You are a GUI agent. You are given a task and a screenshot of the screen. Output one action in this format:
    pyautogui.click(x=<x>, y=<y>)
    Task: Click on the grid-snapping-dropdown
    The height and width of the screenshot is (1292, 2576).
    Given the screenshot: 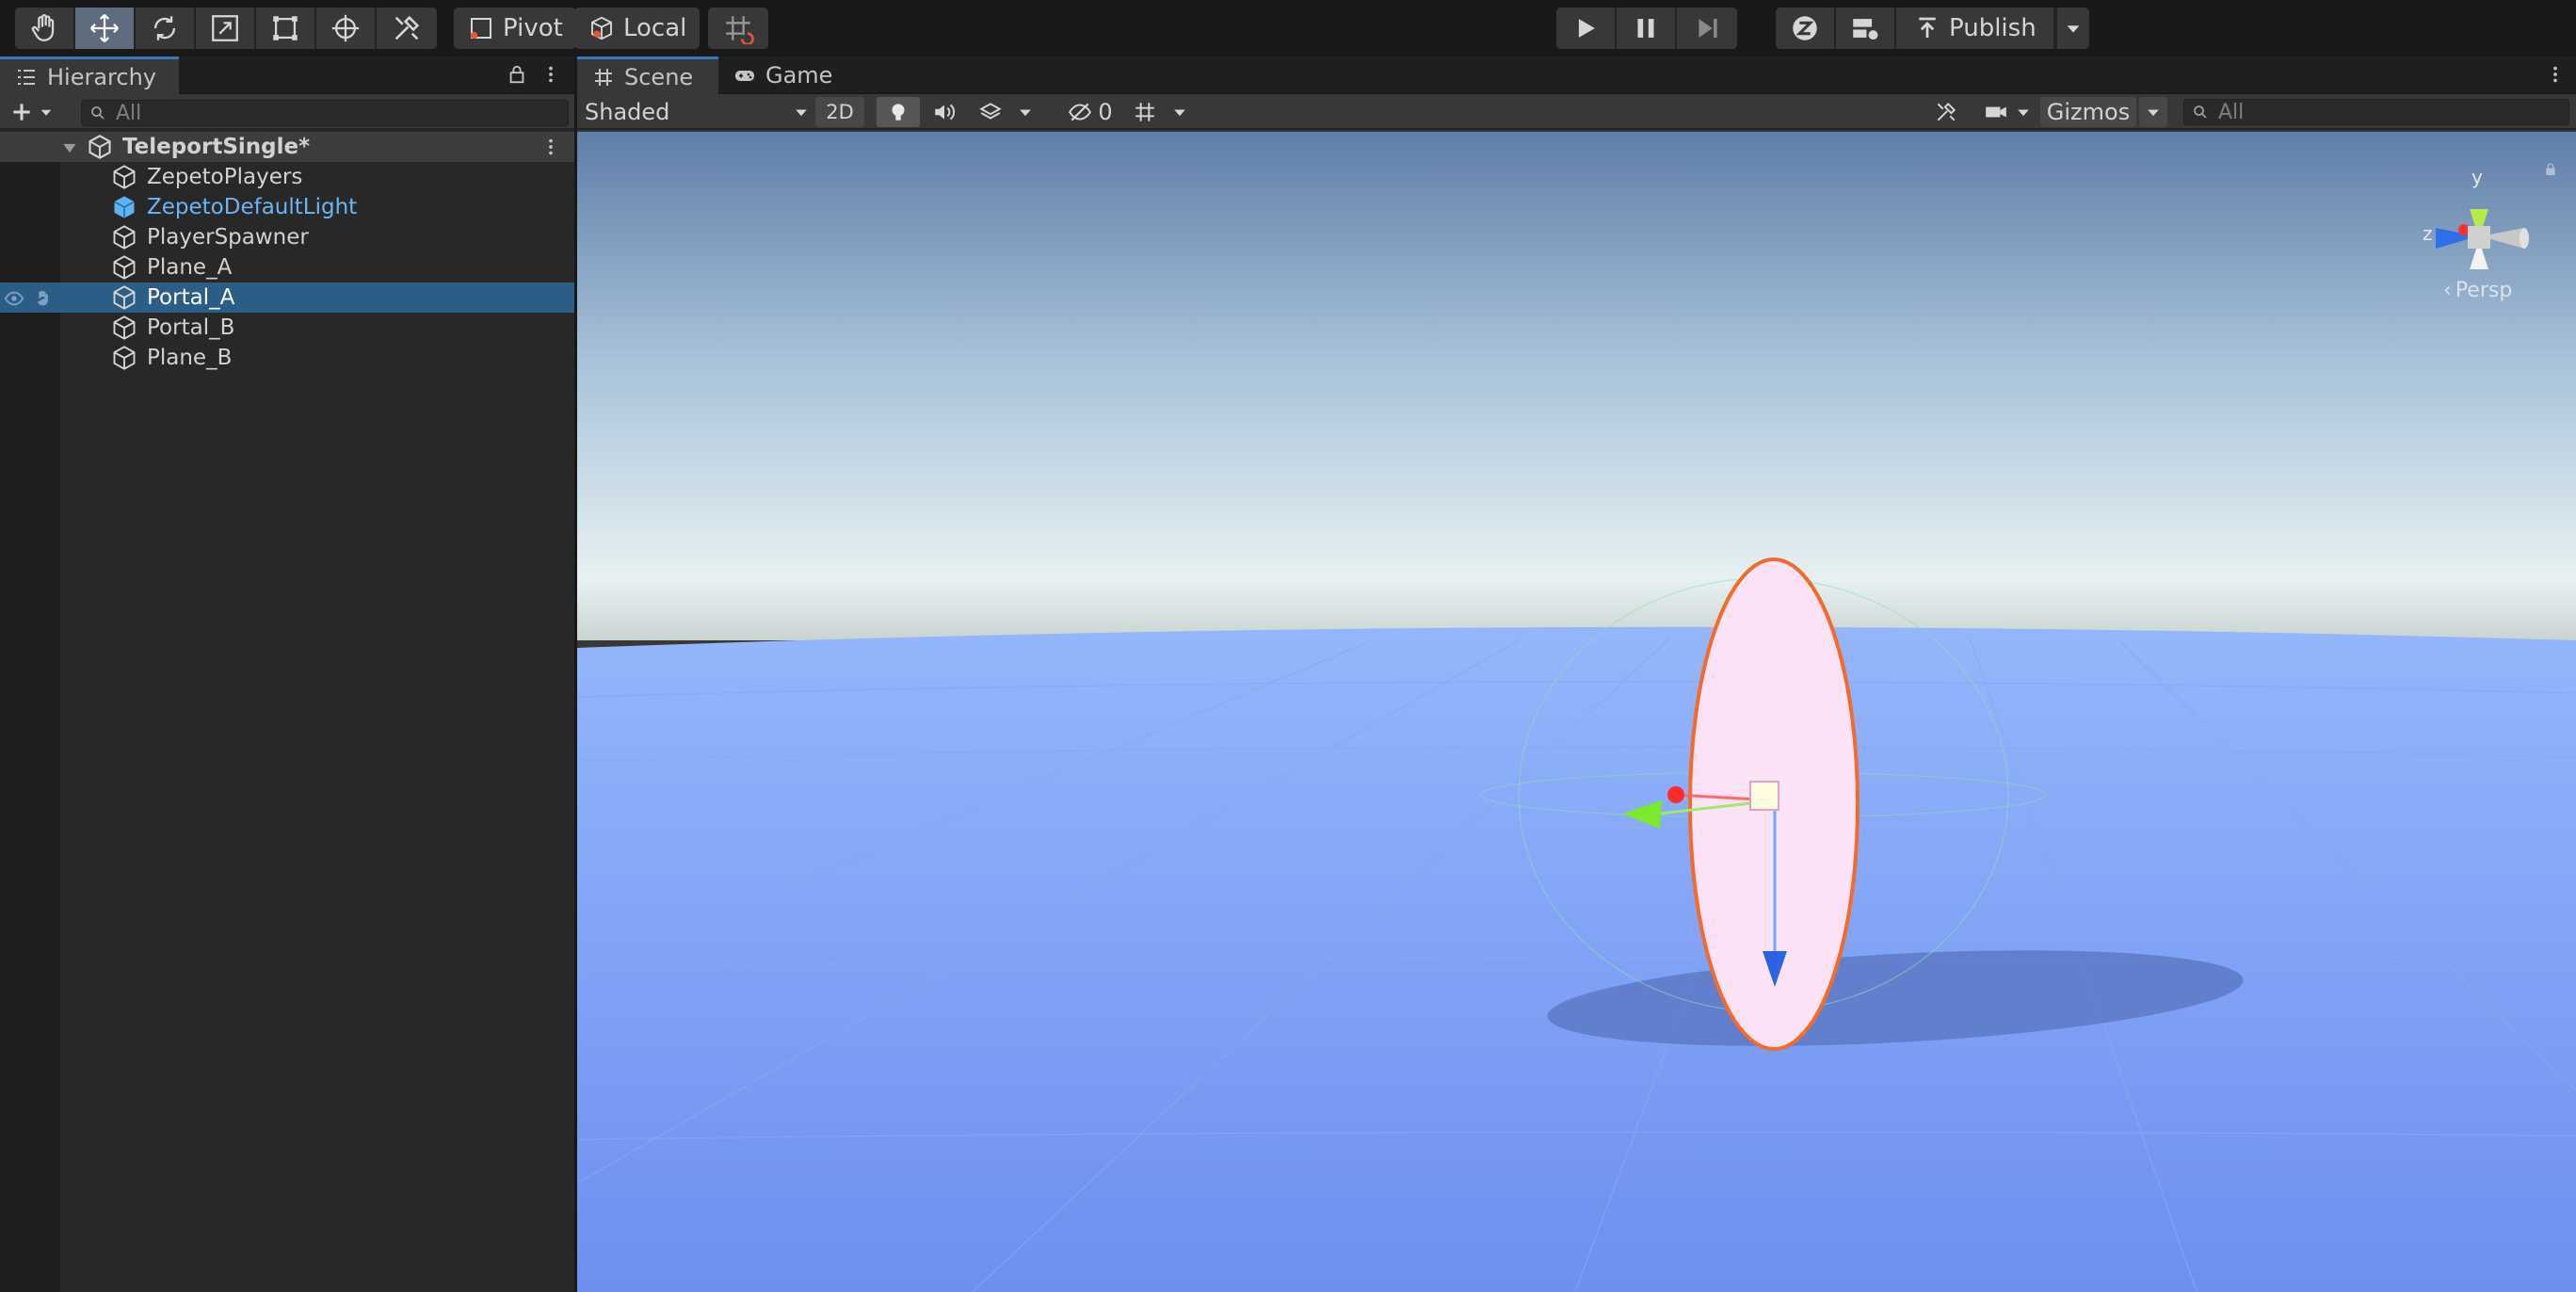 What is the action you would take?
    pyautogui.click(x=1161, y=112)
    